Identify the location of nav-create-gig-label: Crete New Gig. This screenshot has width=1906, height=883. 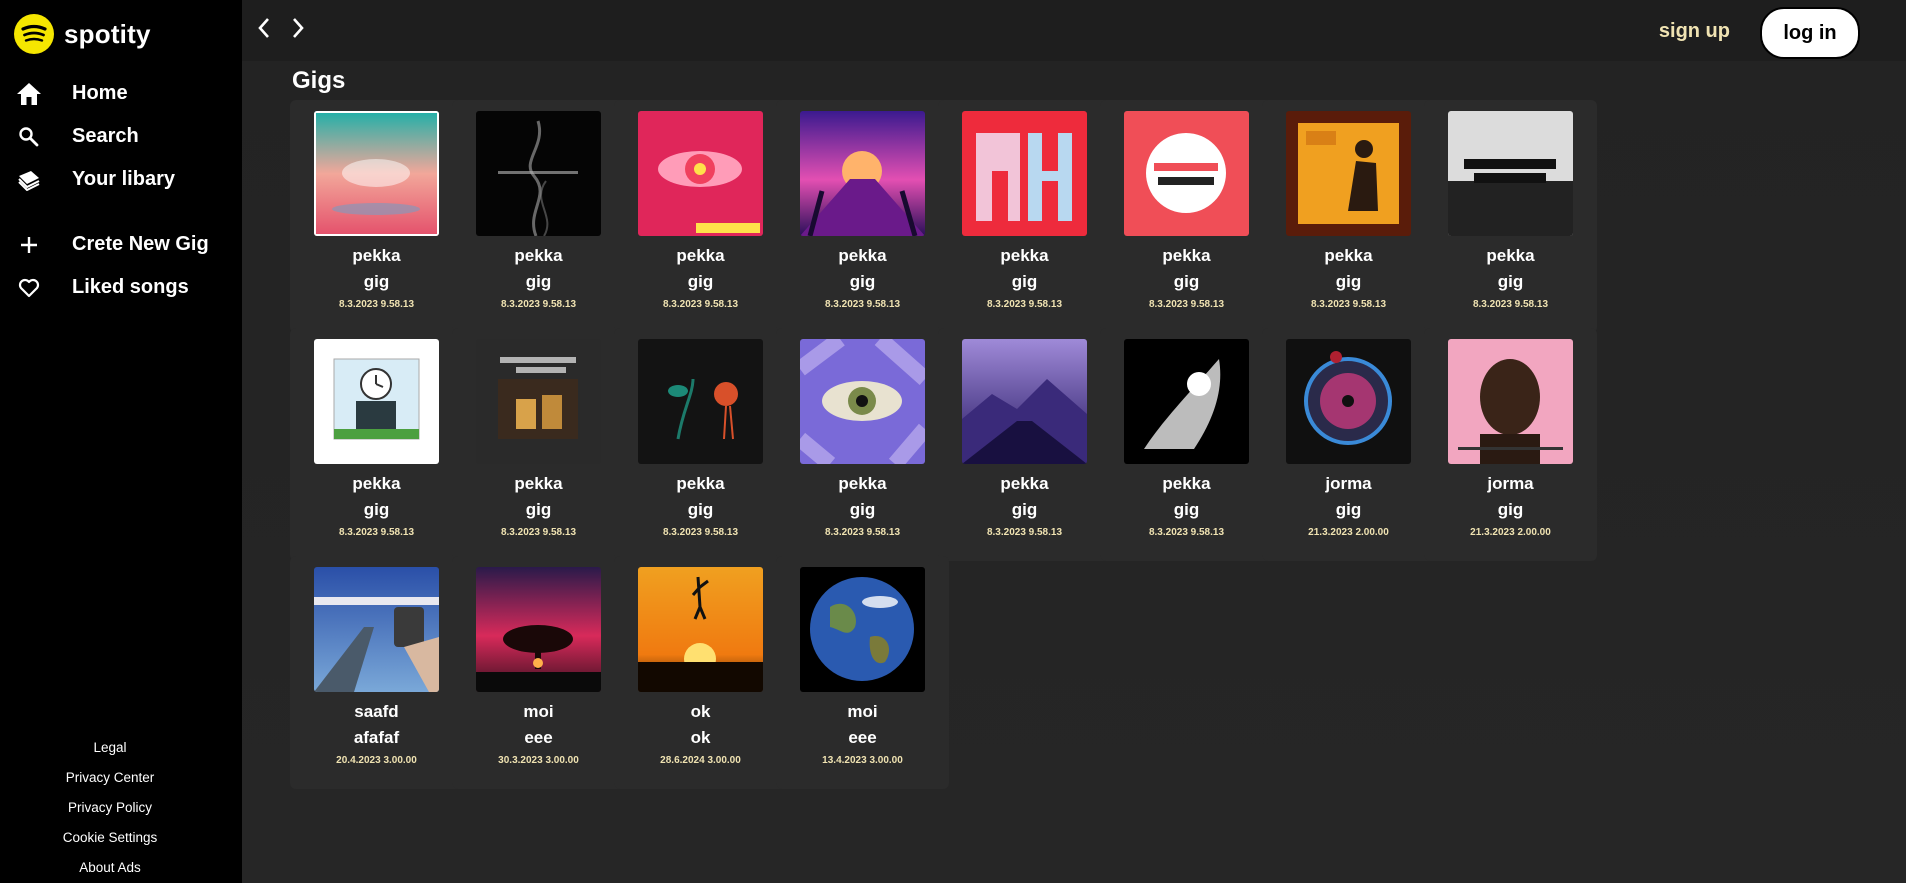
(140, 244).